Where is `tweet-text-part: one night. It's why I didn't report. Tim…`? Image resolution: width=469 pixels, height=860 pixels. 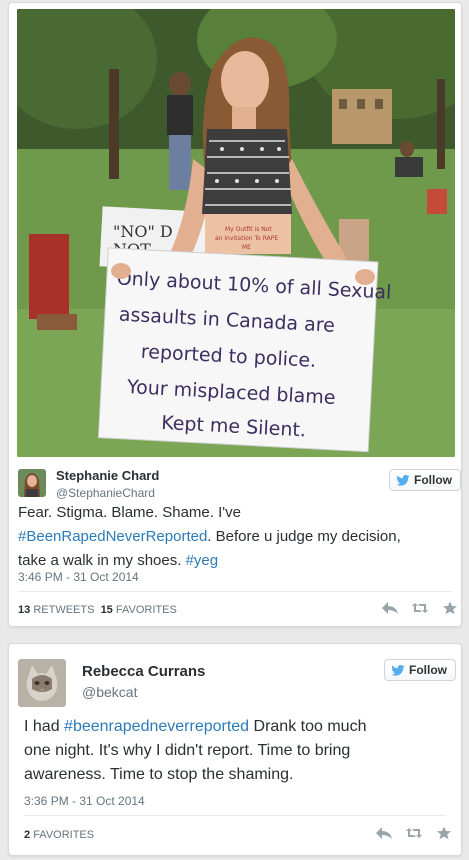
tweet-text-part: one night. It's why I didn't report. Tim… is located at coordinates (187, 750).